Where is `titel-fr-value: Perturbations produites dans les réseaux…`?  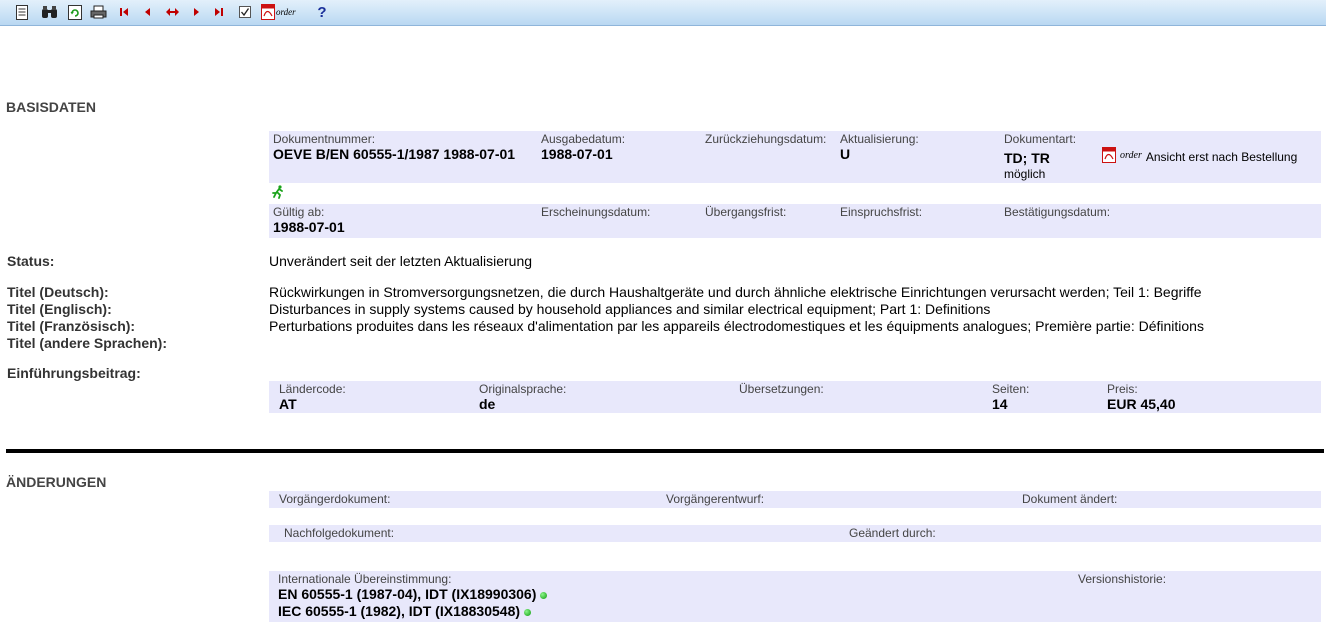 titel-fr-value: Perturbations produites dans les réseaux… is located at coordinates (736, 326).